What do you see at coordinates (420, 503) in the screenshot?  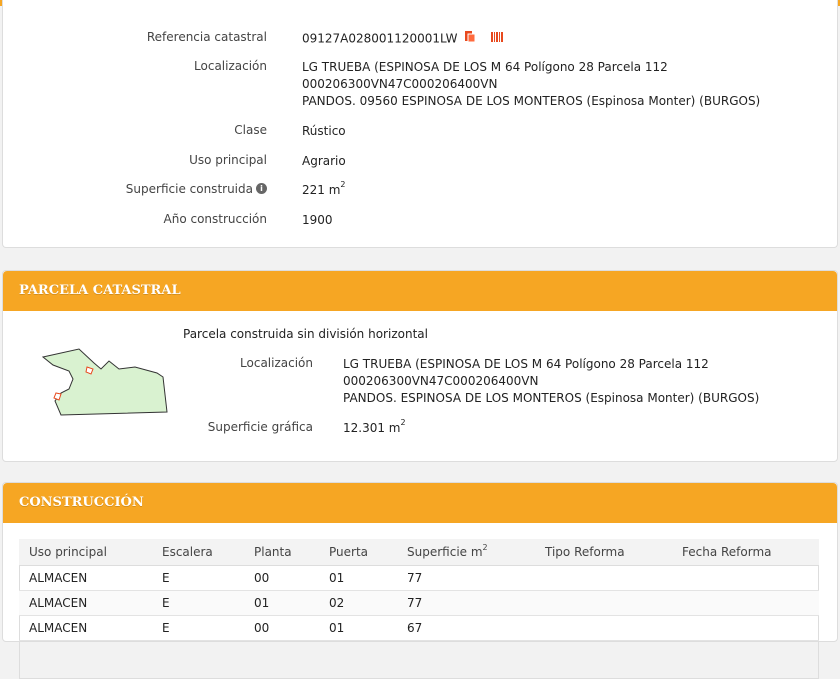 I see `construccion-header: CONSTRUCCIÓN` at bounding box center [420, 503].